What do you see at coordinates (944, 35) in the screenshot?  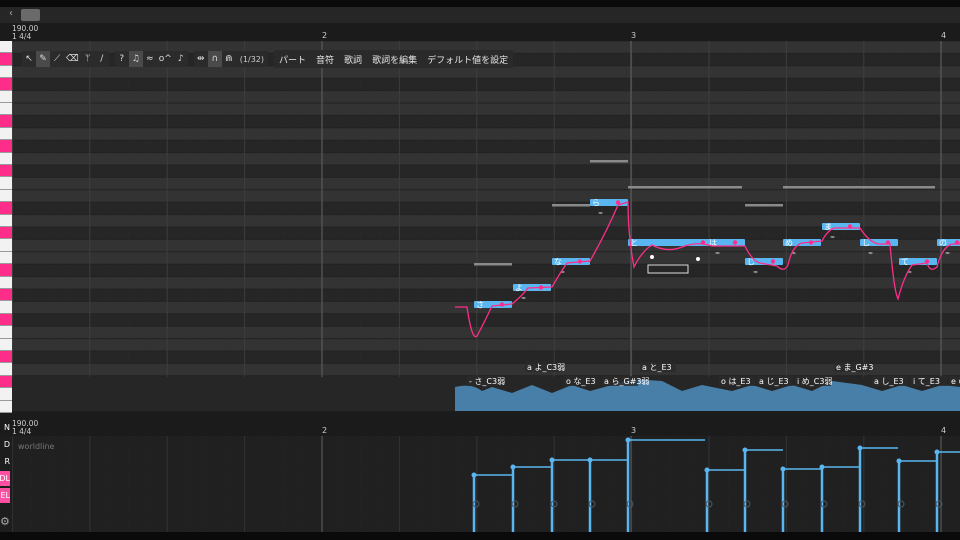 I see `bar-number: 4` at bounding box center [944, 35].